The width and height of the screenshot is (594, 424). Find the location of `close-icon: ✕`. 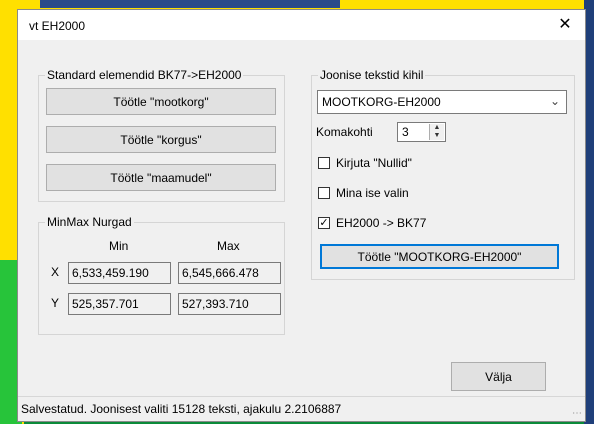

close-icon: ✕ is located at coordinates (565, 24).